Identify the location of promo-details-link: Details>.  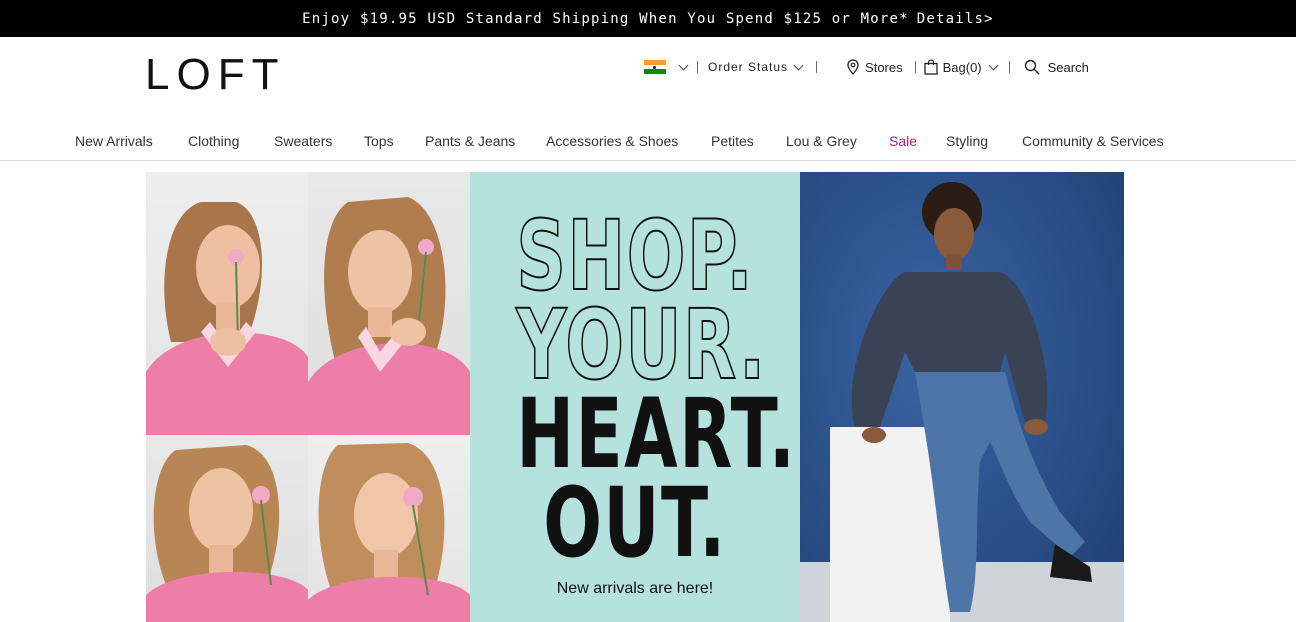
(955, 19).